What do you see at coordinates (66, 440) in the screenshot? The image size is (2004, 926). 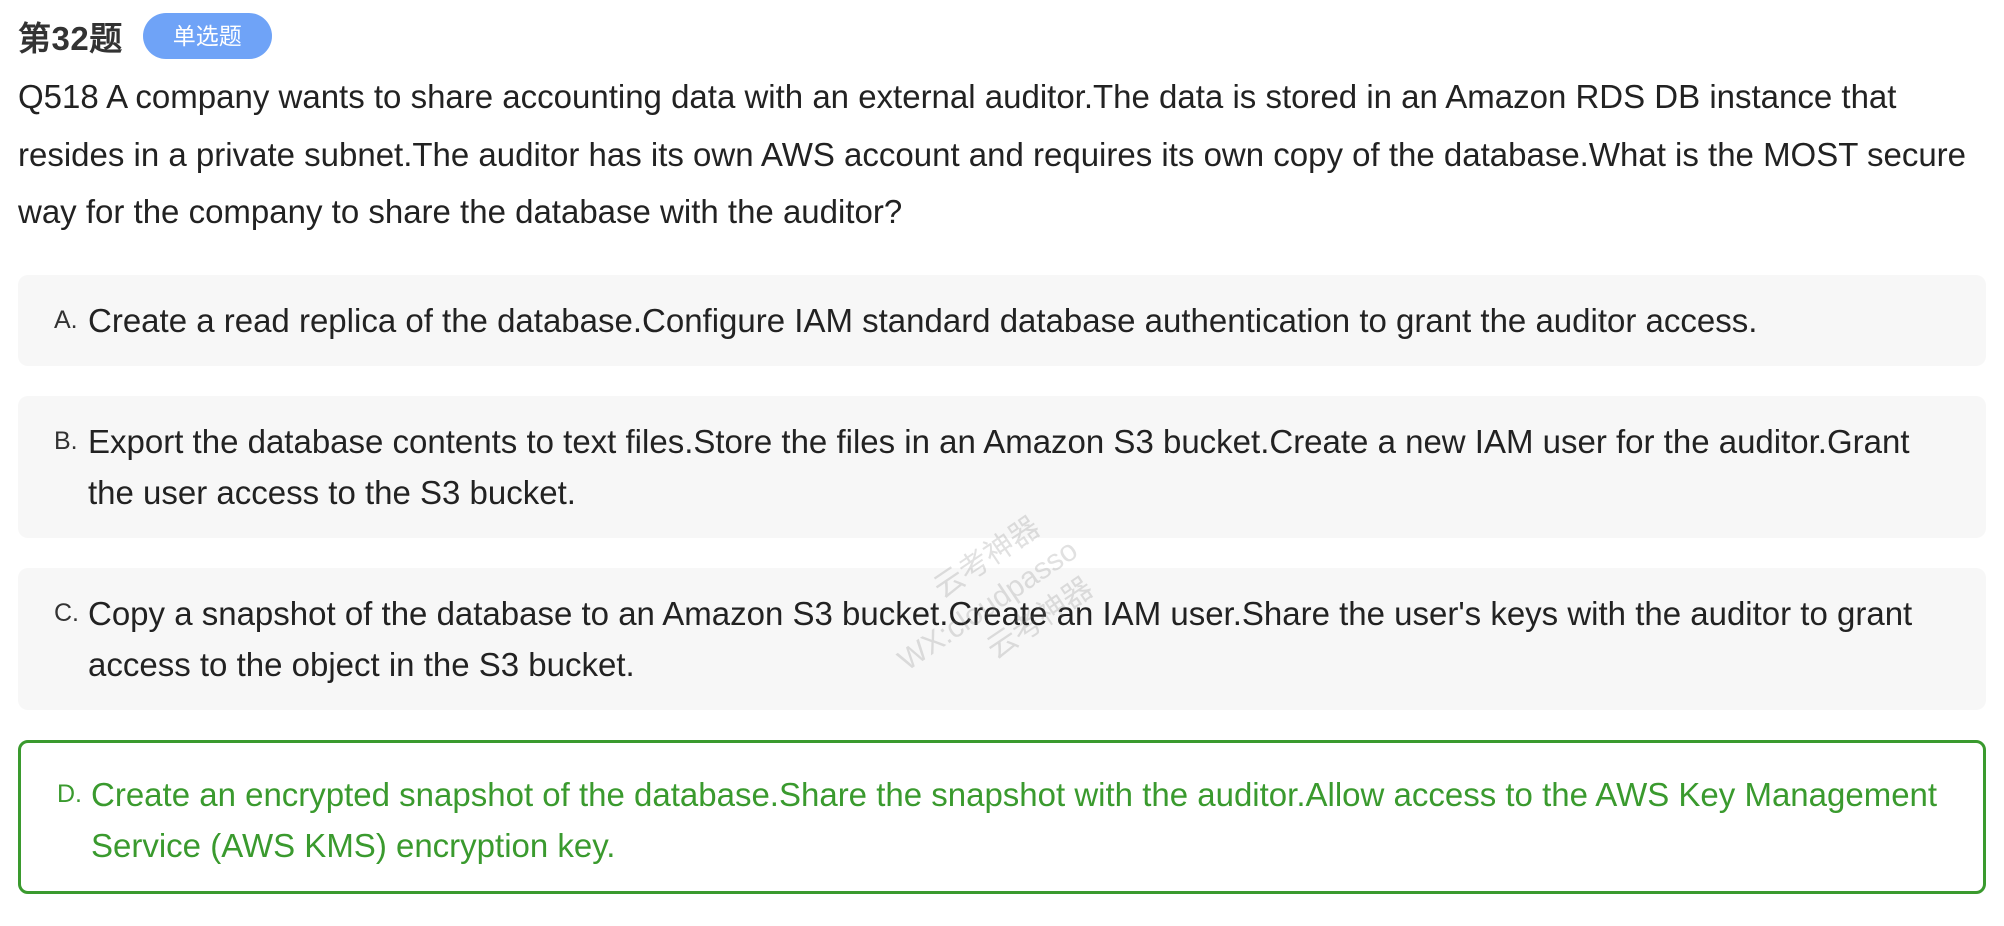 I see `option-letter: B.` at bounding box center [66, 440].